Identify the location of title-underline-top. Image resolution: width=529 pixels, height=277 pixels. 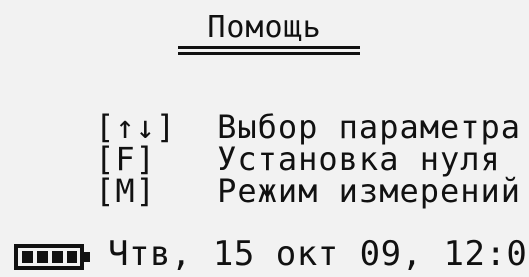
(269, 47).